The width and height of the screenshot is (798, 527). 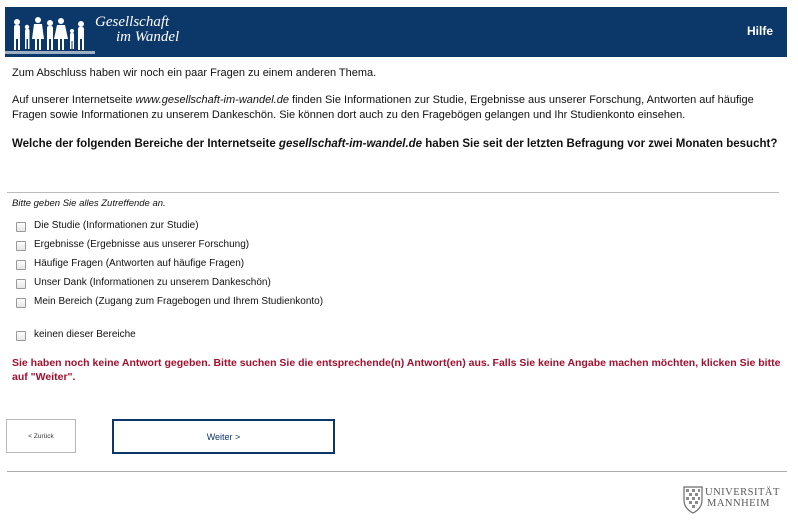 What do you see at coordinates (89, 203) in the screenshot?
I see `instruction-text: Bitte geben Sie alles Zutreffende an.` at bounding box center [89, 203].